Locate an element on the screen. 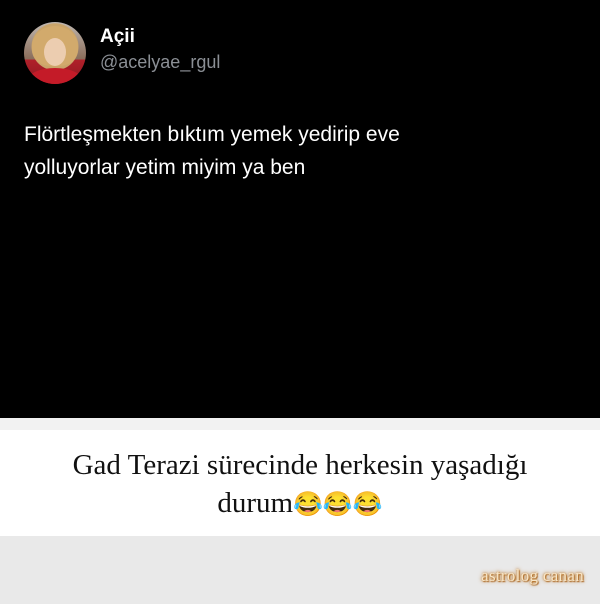 The height and width of the screenshot is (604, 600). caption-line-2-text: durum is located at coordinates (255, 503).